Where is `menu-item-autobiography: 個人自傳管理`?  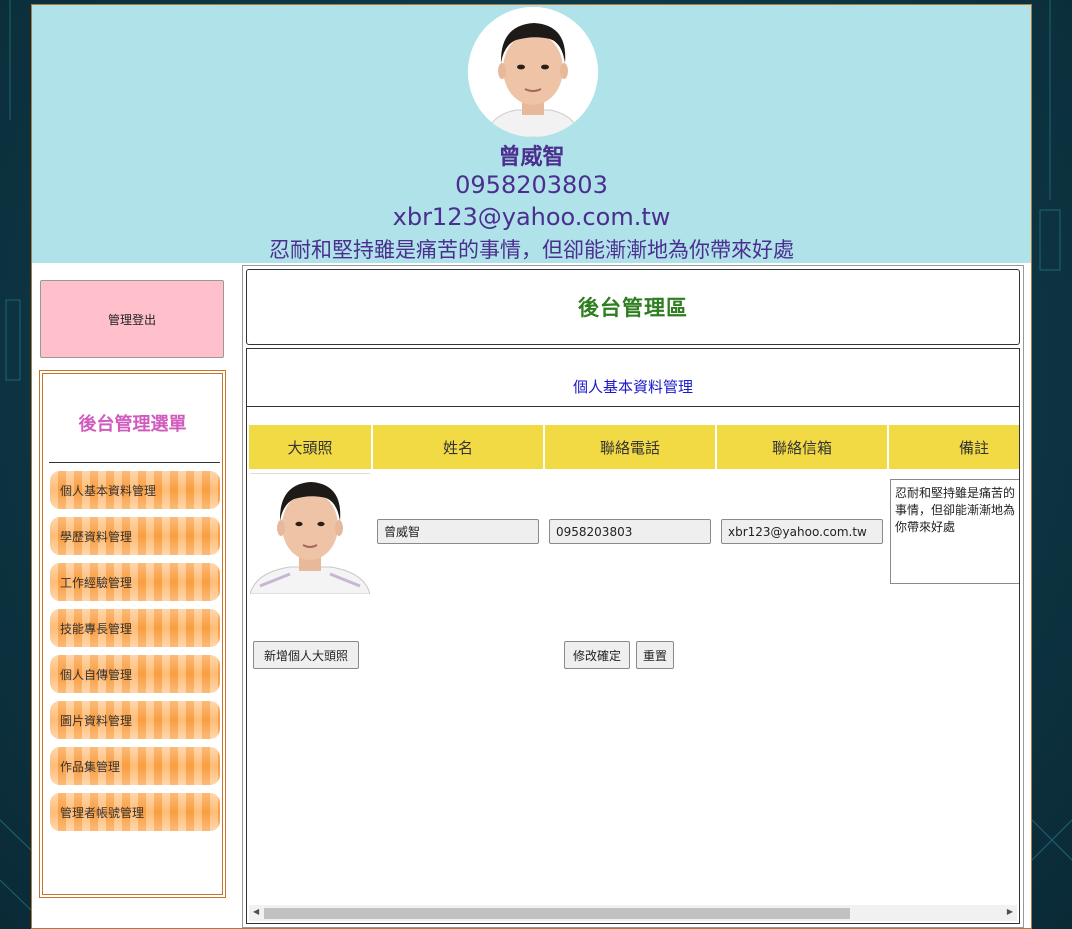 menu-item-autobiography: 個人自傳管理 is located at coordinates (135, 674).